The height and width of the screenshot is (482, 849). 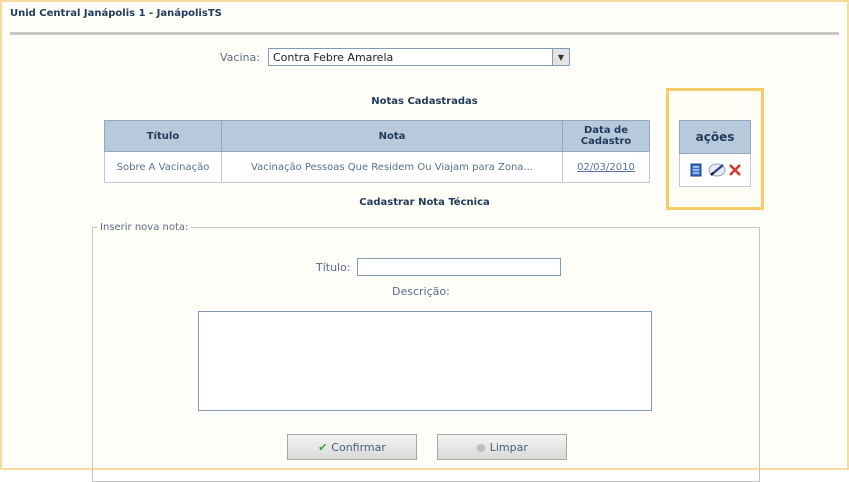 I want to click on date-link: 02/03/2010, so click(x=606, y=167).